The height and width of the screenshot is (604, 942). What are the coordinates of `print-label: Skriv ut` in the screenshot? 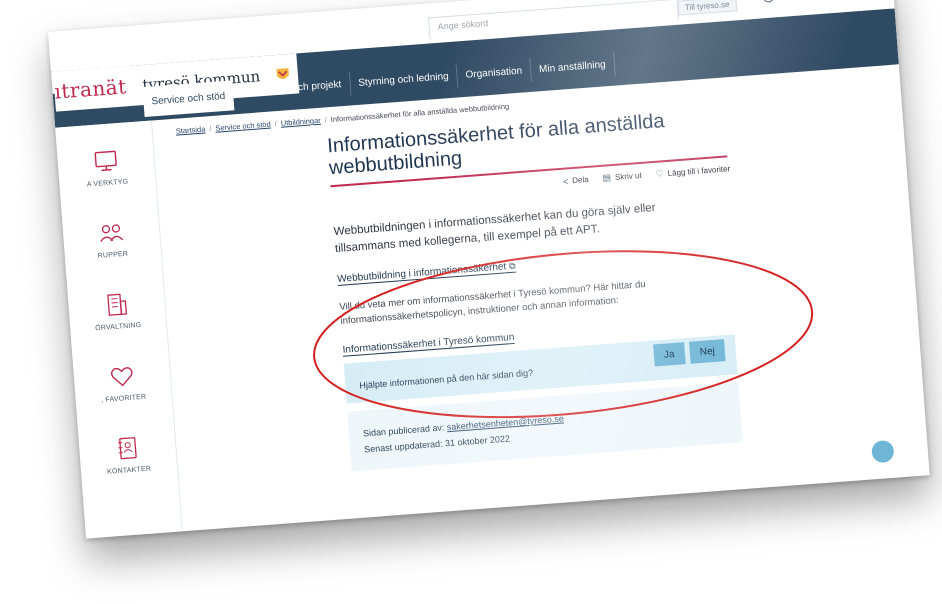 It's located at (628, 176).